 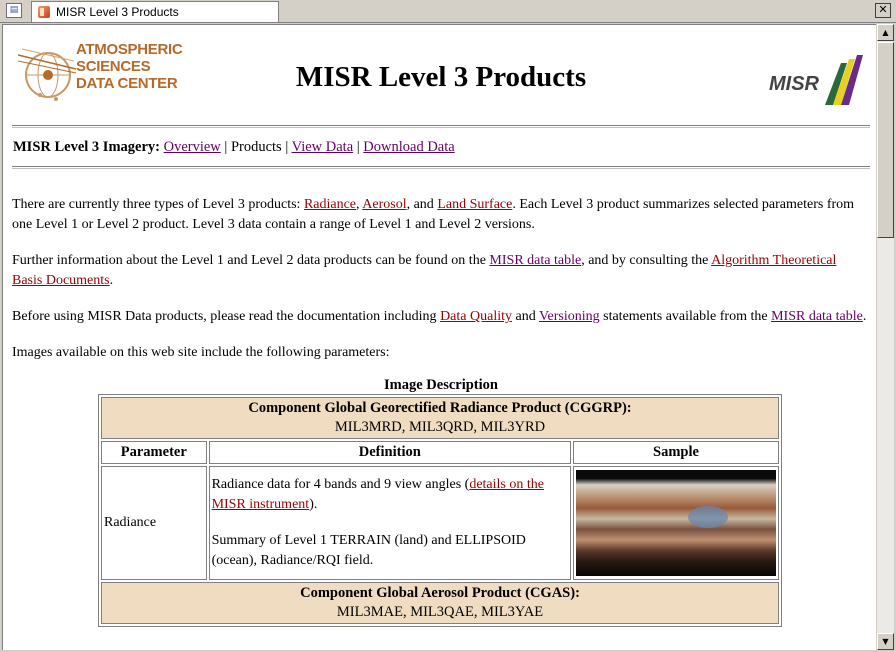 What do you see at coordinates (14, 10) in the screenshot?
I see `document-icon: ▤` at bounding box center [14, 10].